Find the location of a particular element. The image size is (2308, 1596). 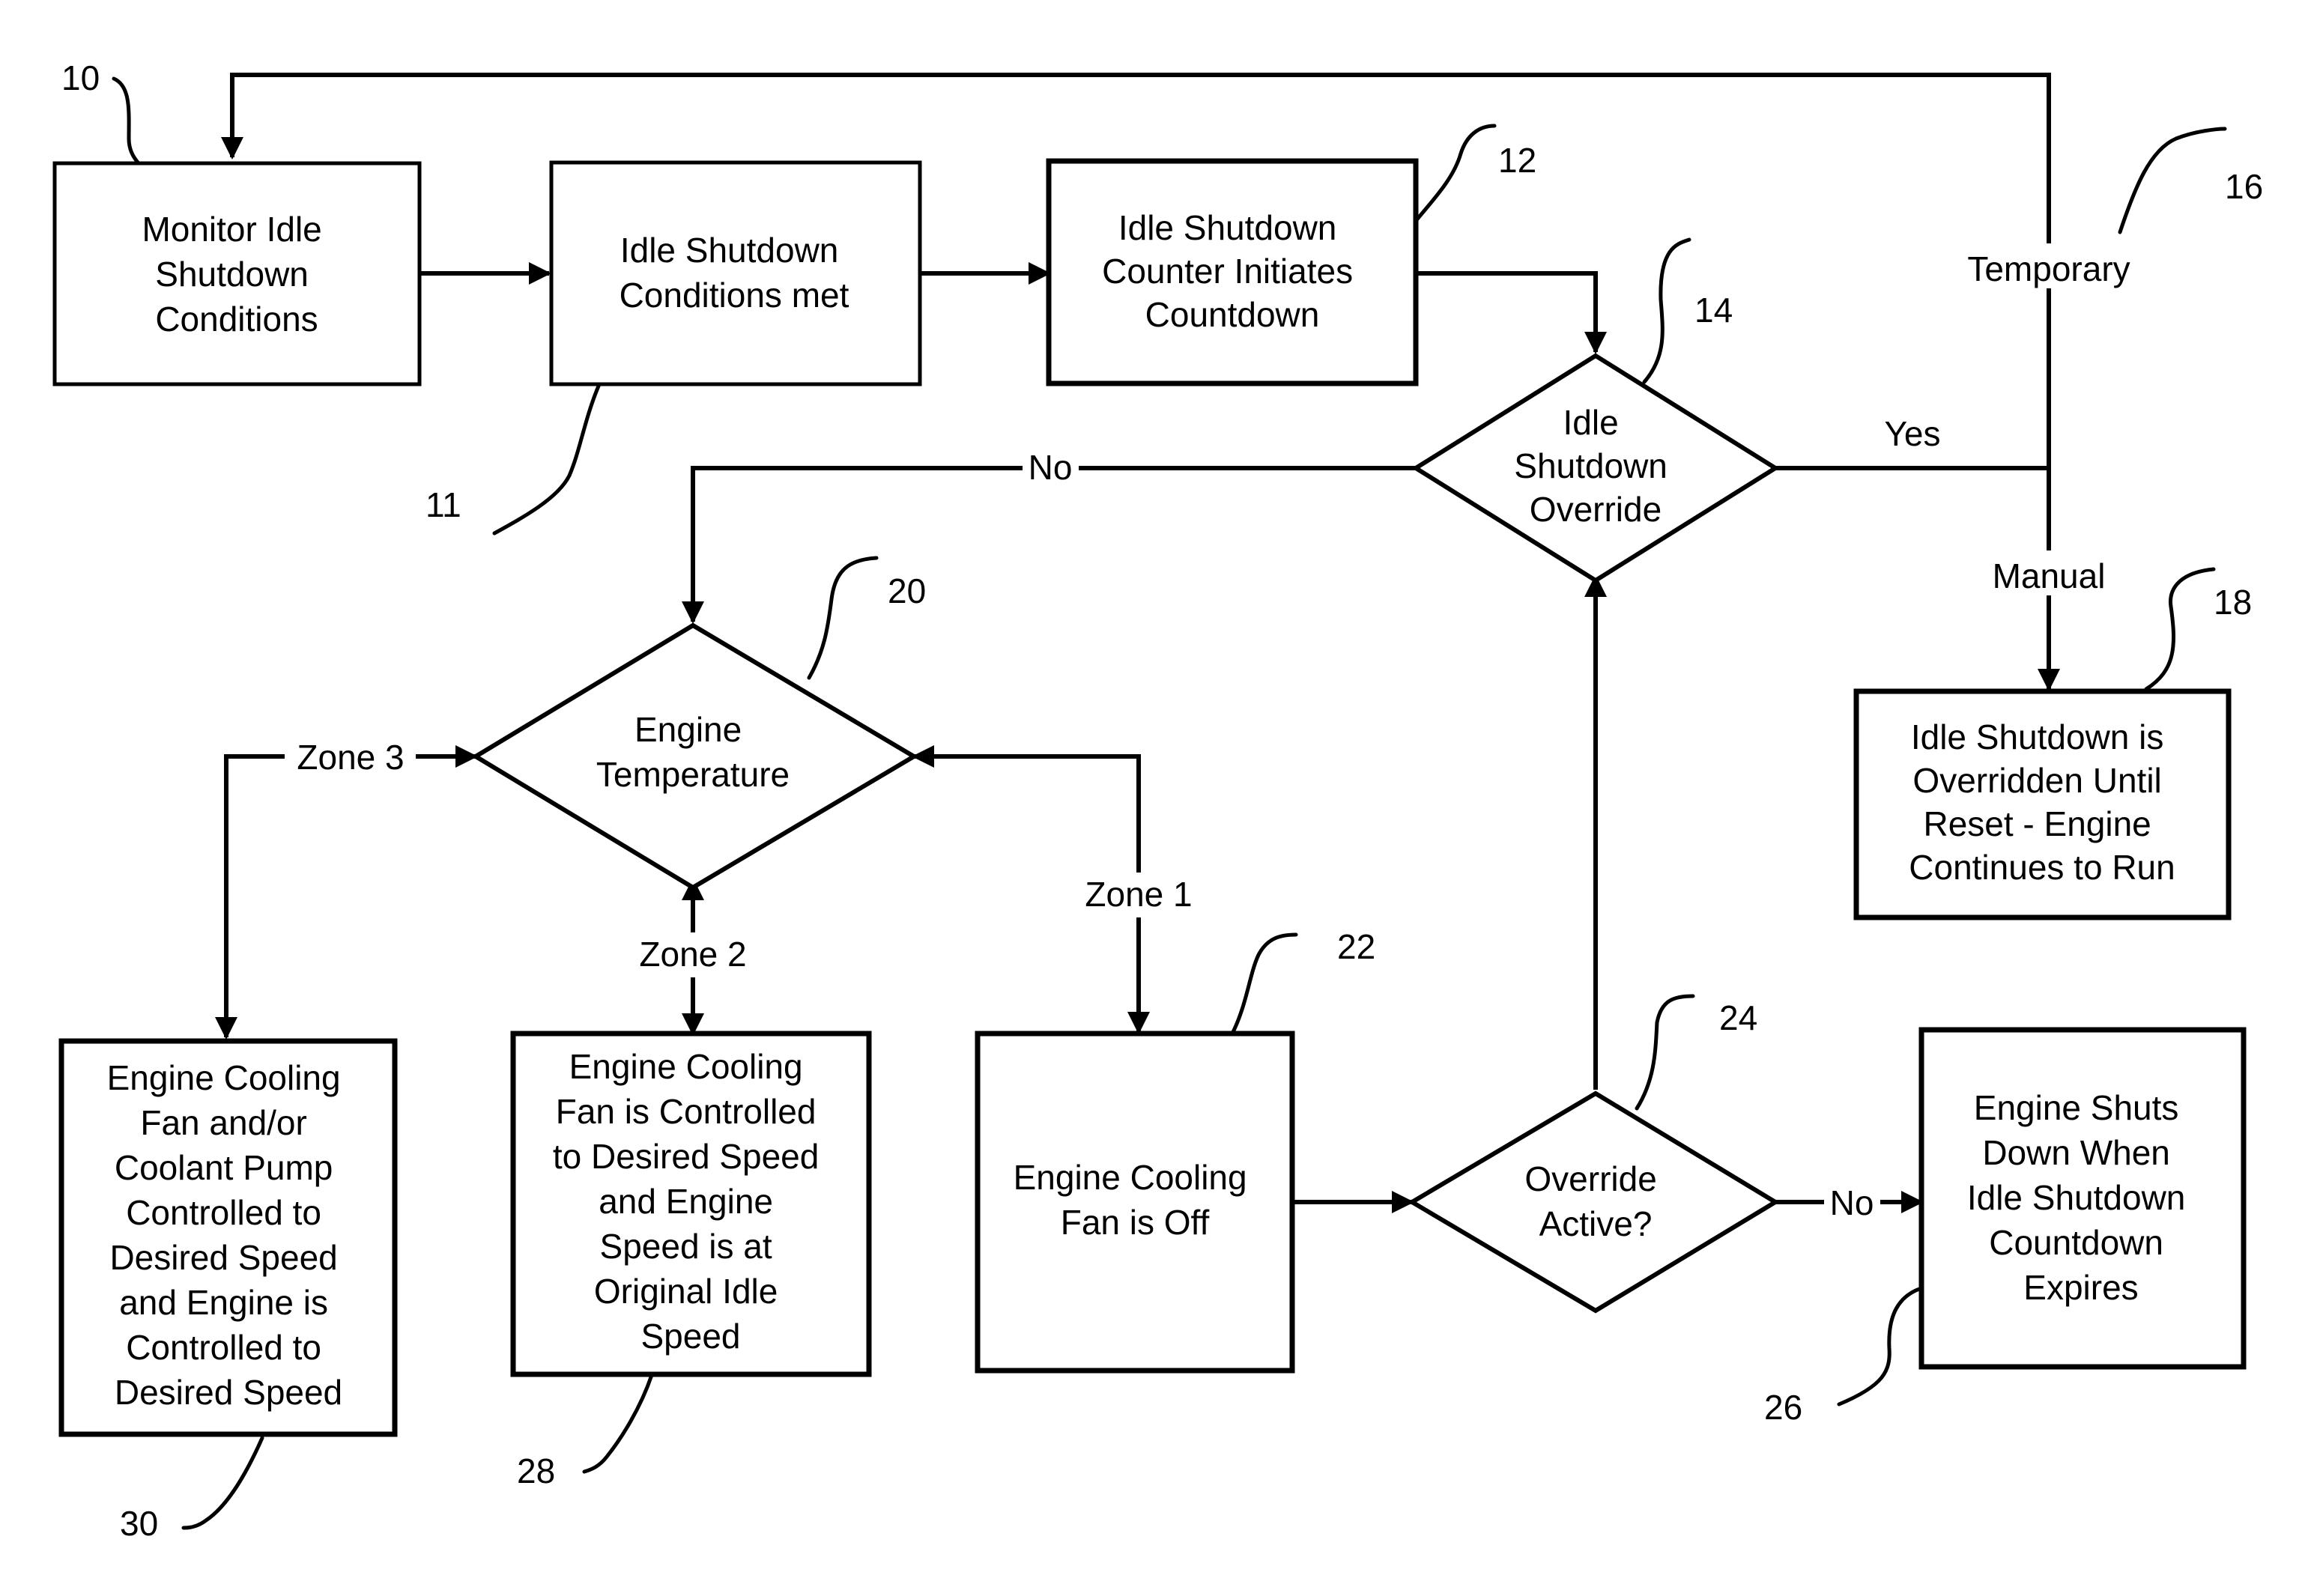

node-30-line-4: Controlled to is located at coordinates (223, 1212).